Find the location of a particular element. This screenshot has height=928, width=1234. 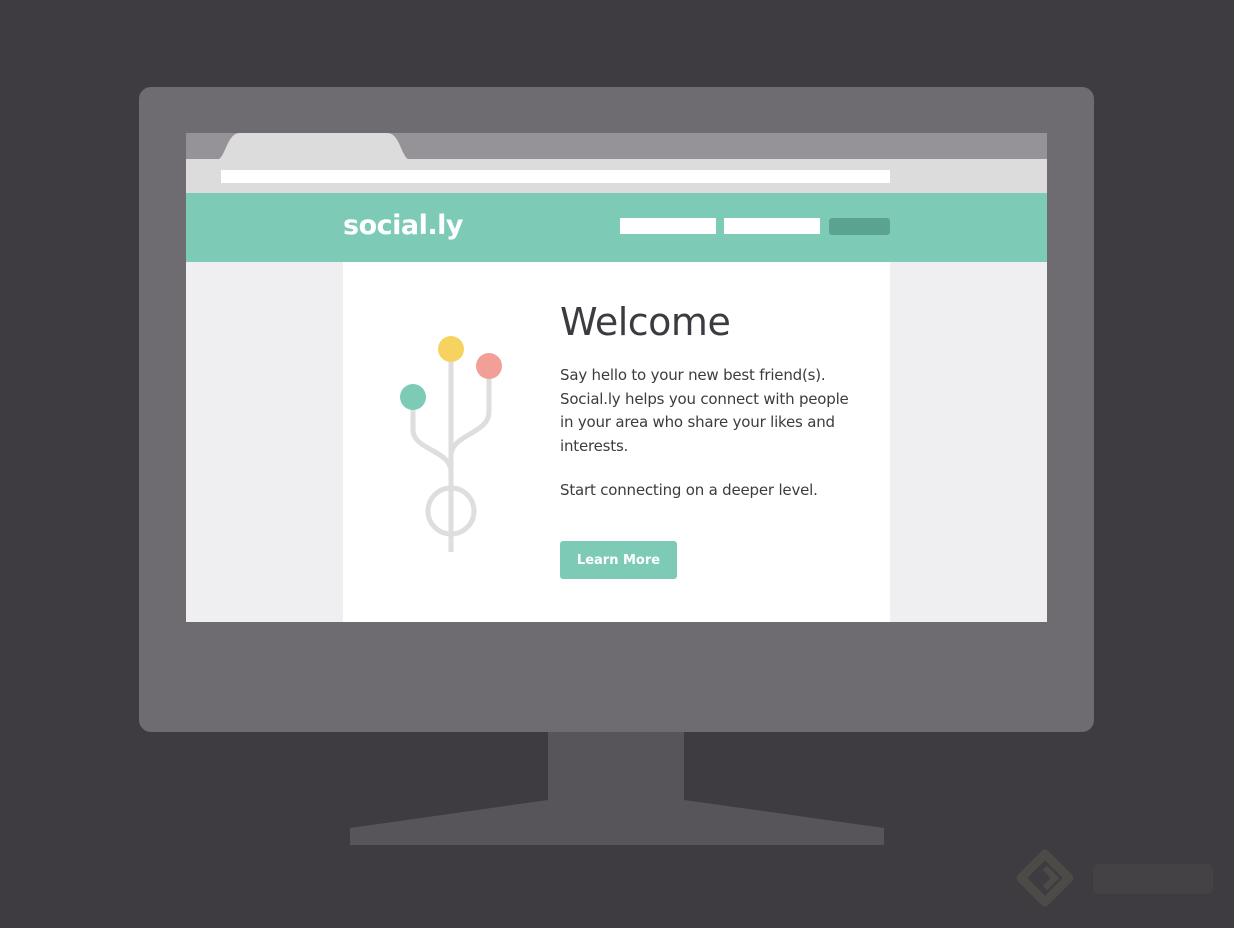

site-logo: social.ly is located at coordinates (403, 225).